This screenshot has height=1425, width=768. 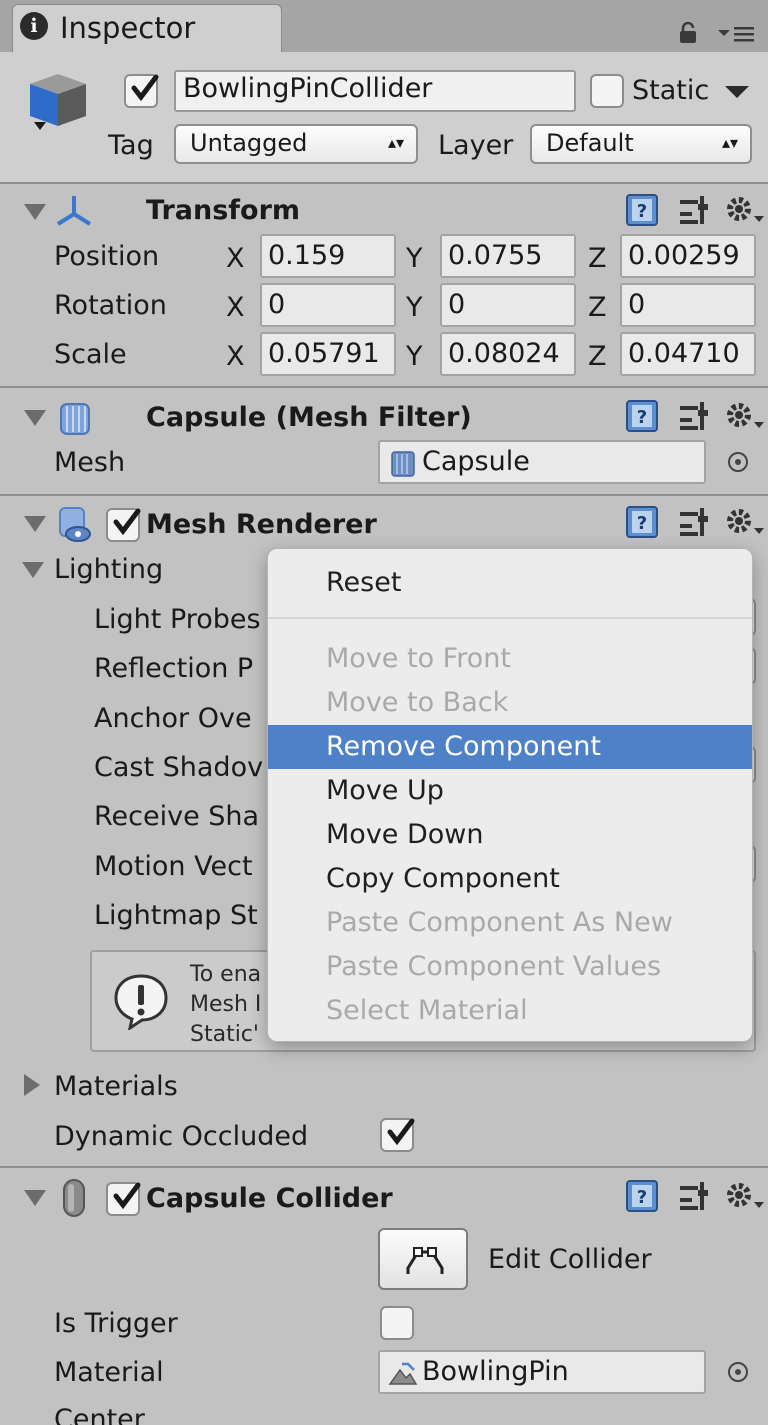 What do you see at coordinates (542, 462) in the screenshot?
I see `mesh-object-field: Capsule` at bounding box center [542, 462].